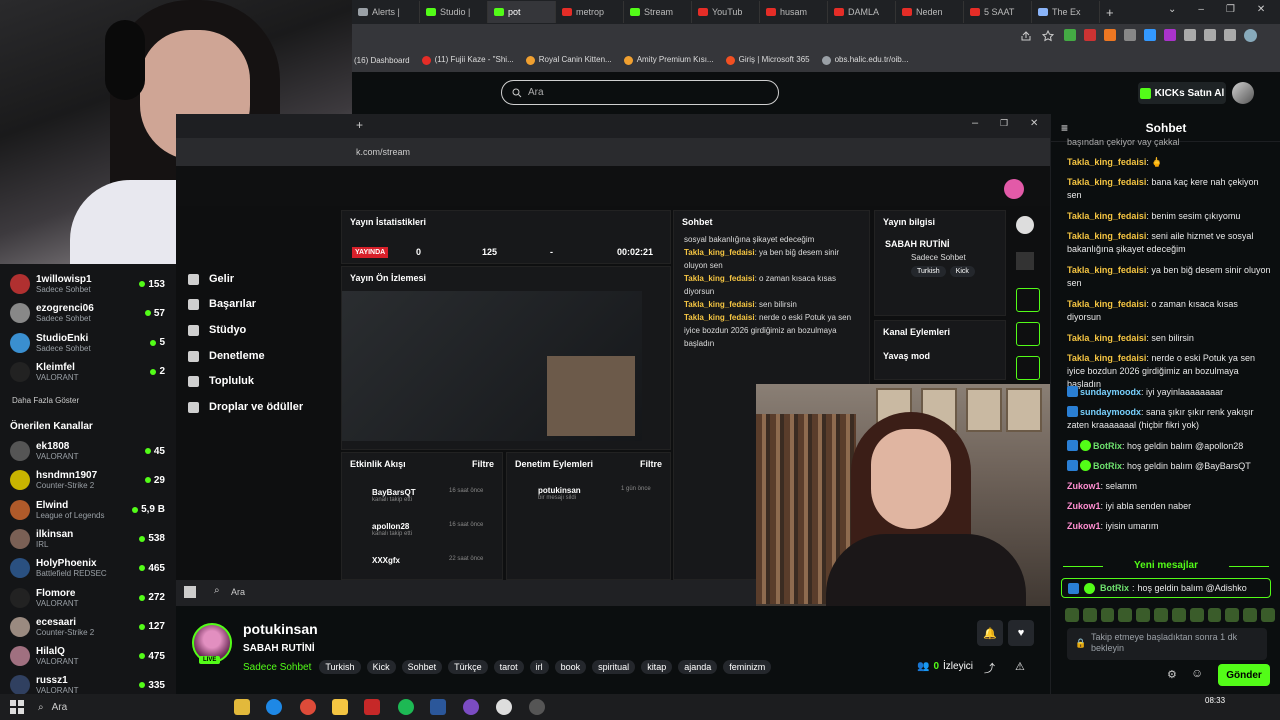 This screenshot has width=1280, height=720. Describe the element at coordinates (87, 568) in the screenshot. I see `channel-row: HolyPhoenix Battlefield REDSEC 465` at that location.